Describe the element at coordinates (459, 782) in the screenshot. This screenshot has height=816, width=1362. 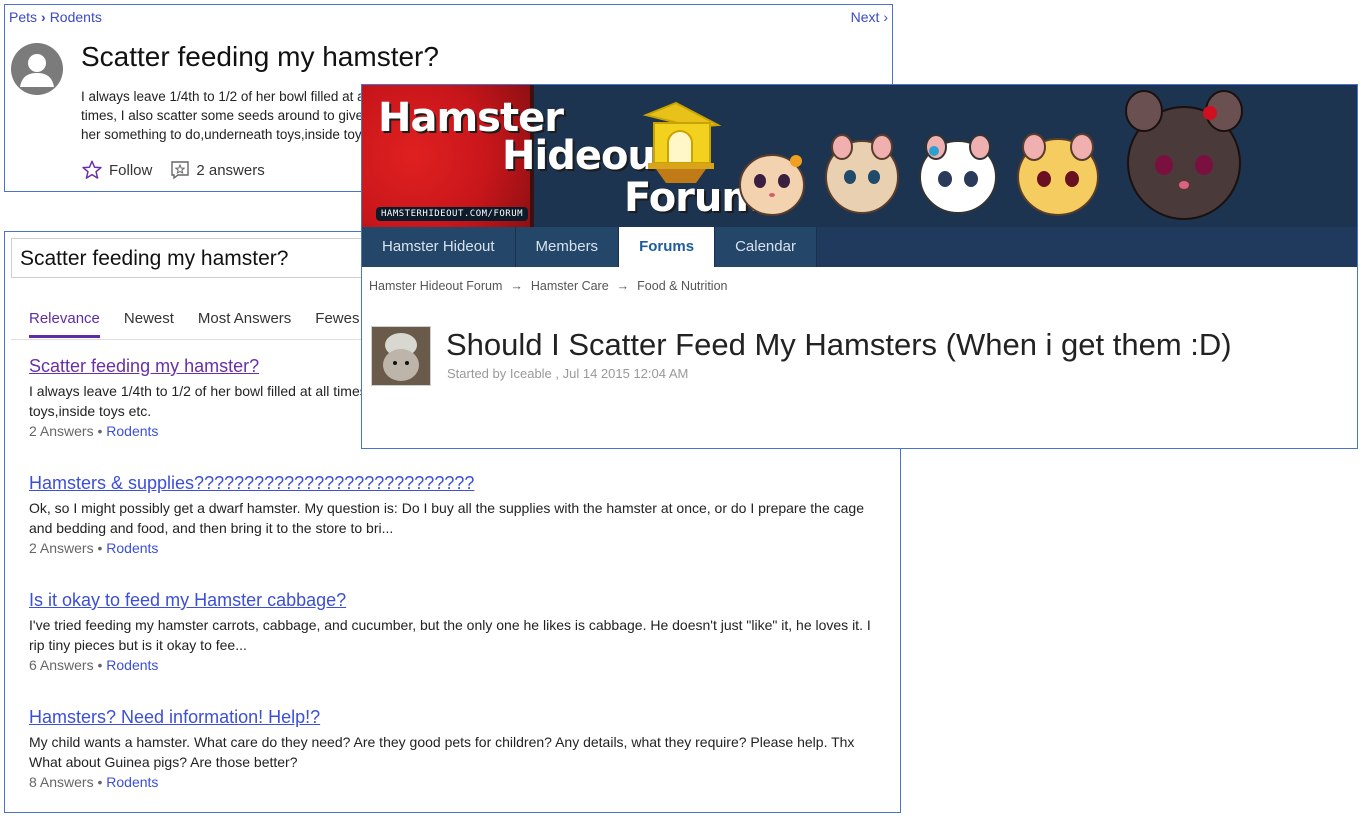
I see `result-meta: 8 Answers • Rodents` at that location.